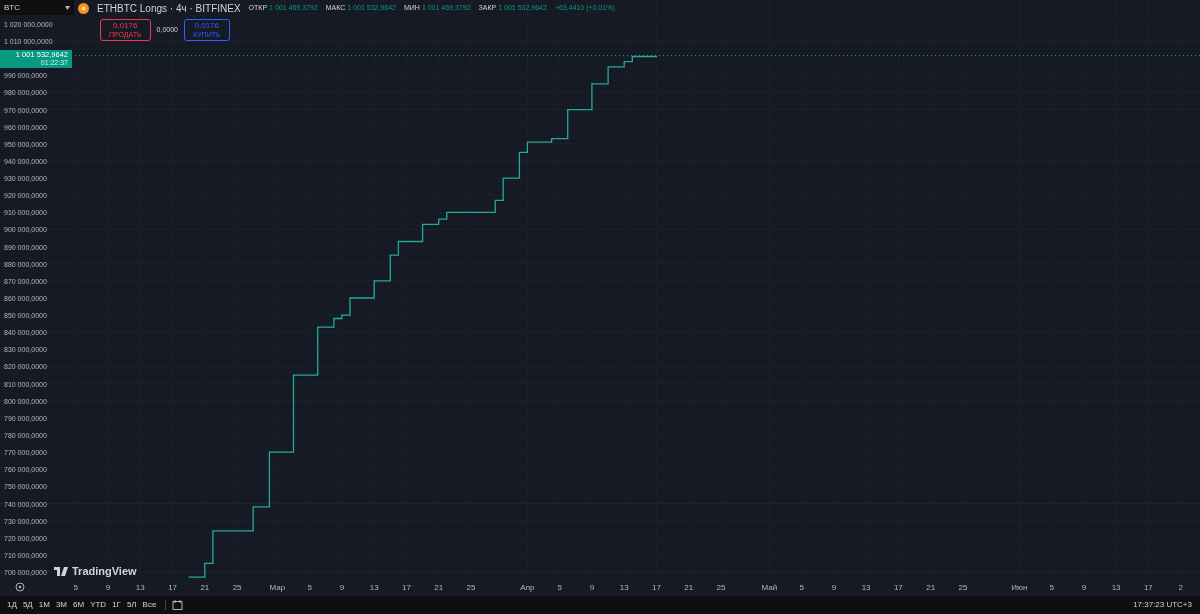 This screenshot has height=614, width=1200. I want to click on range-button: 1Г, so click(116, 605).